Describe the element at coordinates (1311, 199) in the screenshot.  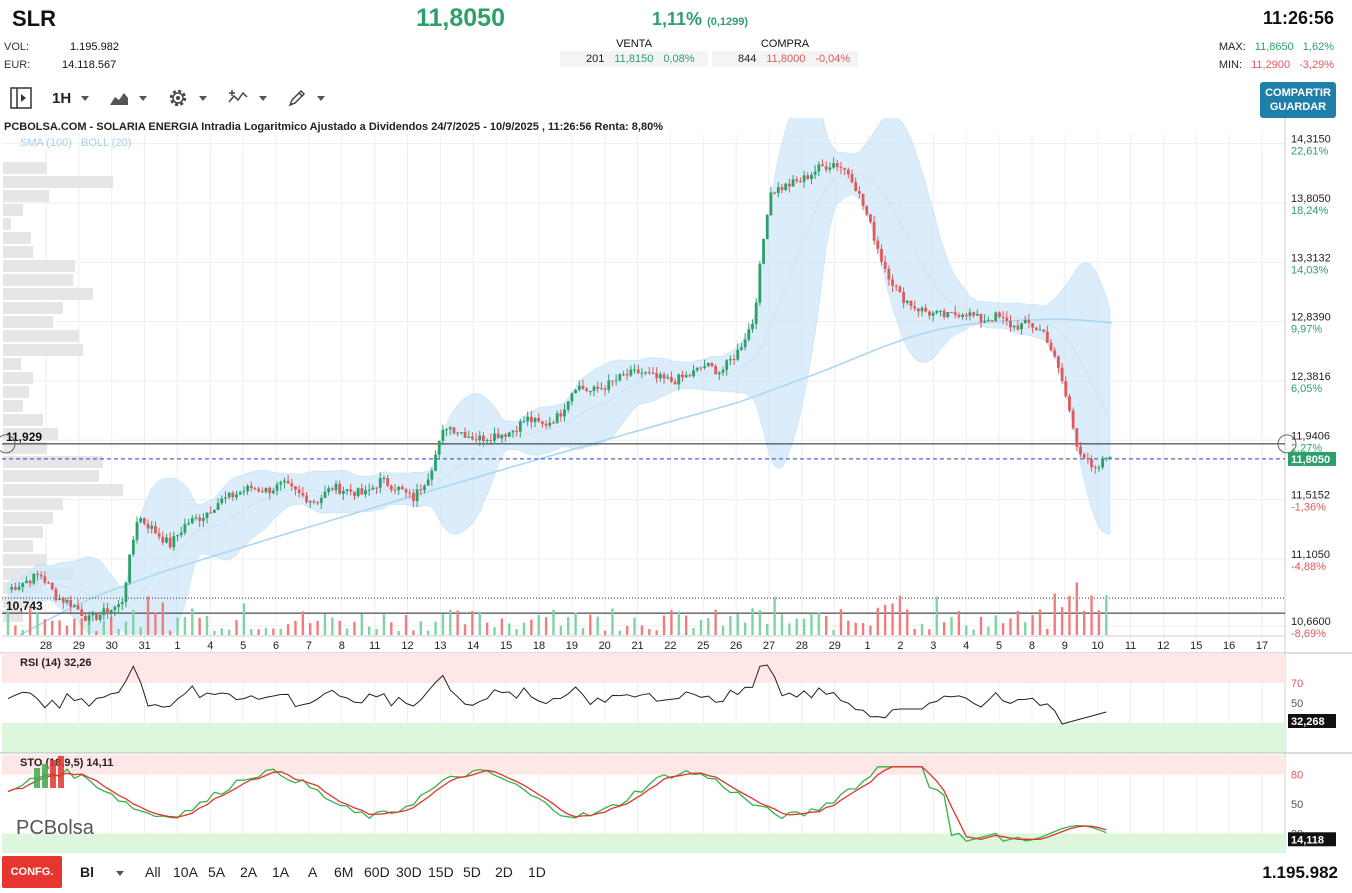
I see `price-tick-label: 13,8050` at that location.